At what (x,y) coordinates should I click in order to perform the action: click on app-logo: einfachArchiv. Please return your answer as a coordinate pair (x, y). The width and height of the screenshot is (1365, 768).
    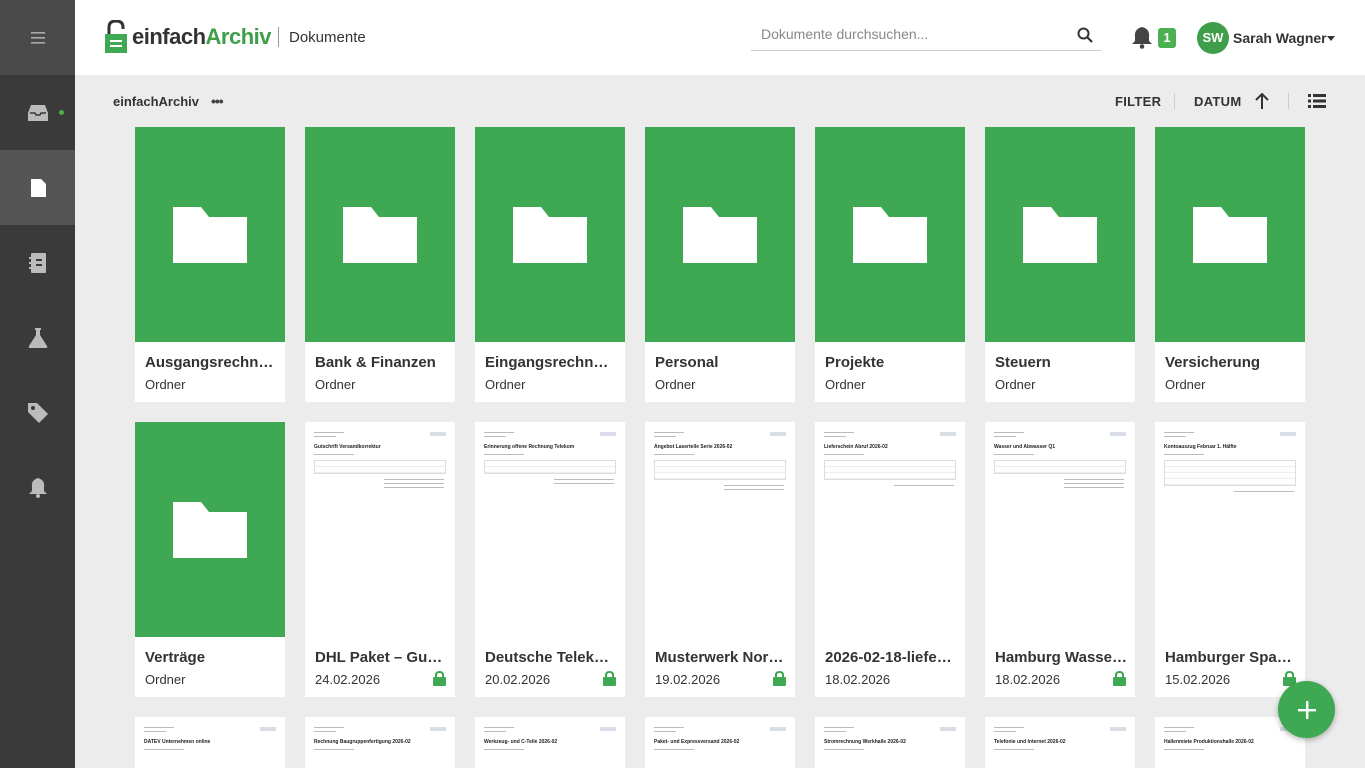
    Looking at the image, I should click on (188, 37).